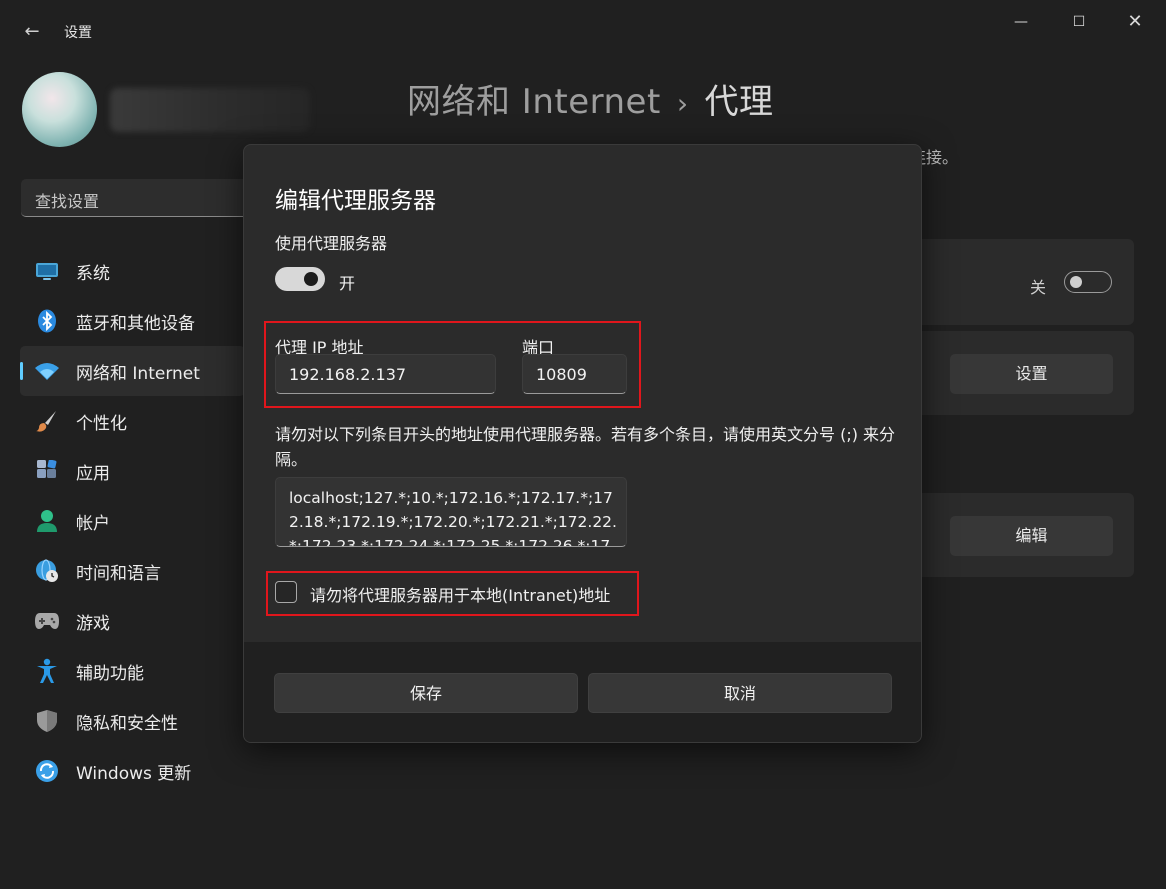  Describe the element at coordinates (47, 471) in the screenshot. I see `apps-icon` at that location.